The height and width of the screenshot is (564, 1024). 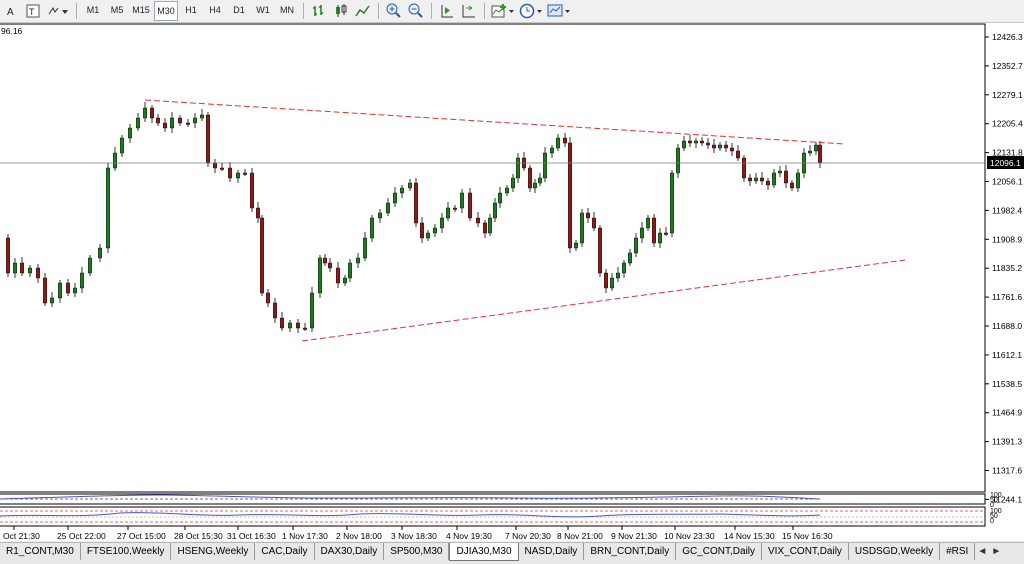 What do you see at coordinates (1007, 355) in the screenshot?
I see `price-tick-label: 11612.1` at bounding box center [1007, 355].